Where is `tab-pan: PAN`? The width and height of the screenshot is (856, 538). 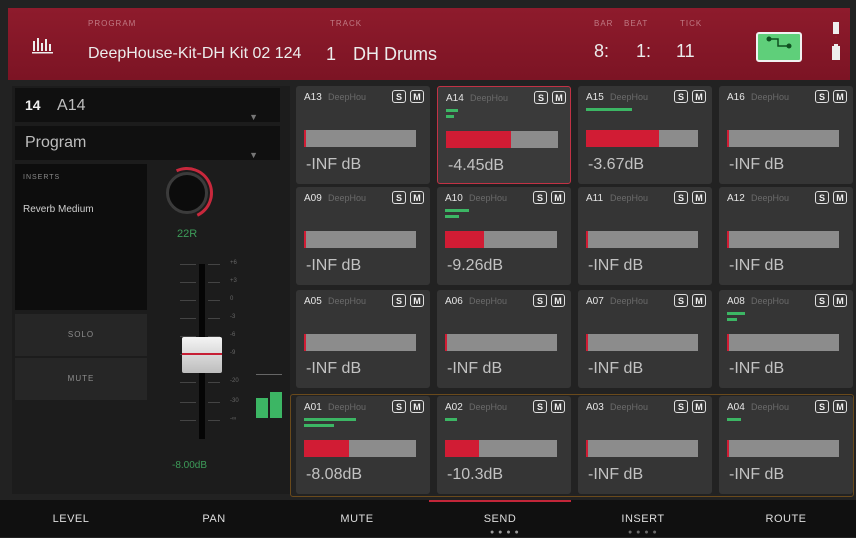
tab-pan: PAN is located at coordinates (214, 518).